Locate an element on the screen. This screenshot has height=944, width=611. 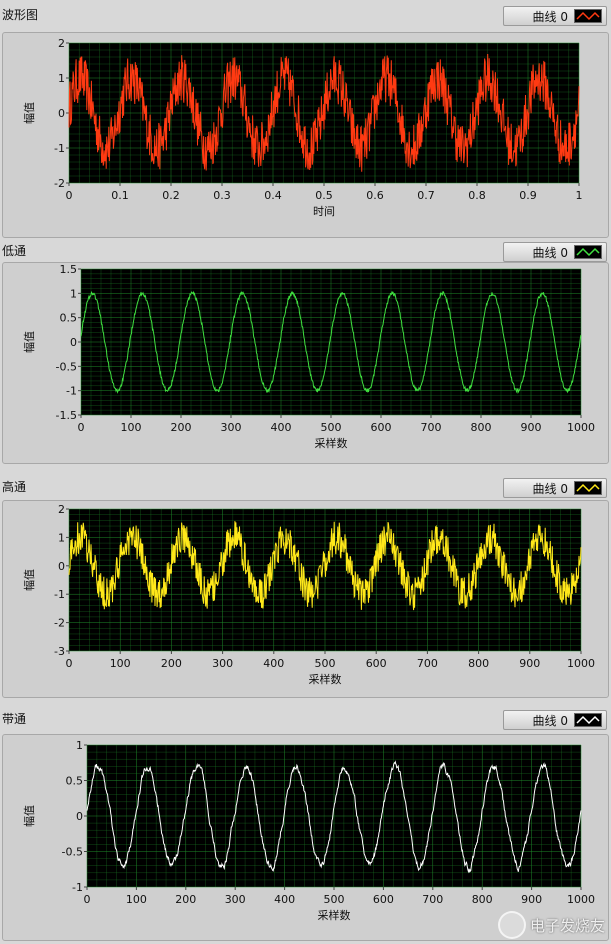
y-tick-label: -1.5 is located at coordinates (66, 415).